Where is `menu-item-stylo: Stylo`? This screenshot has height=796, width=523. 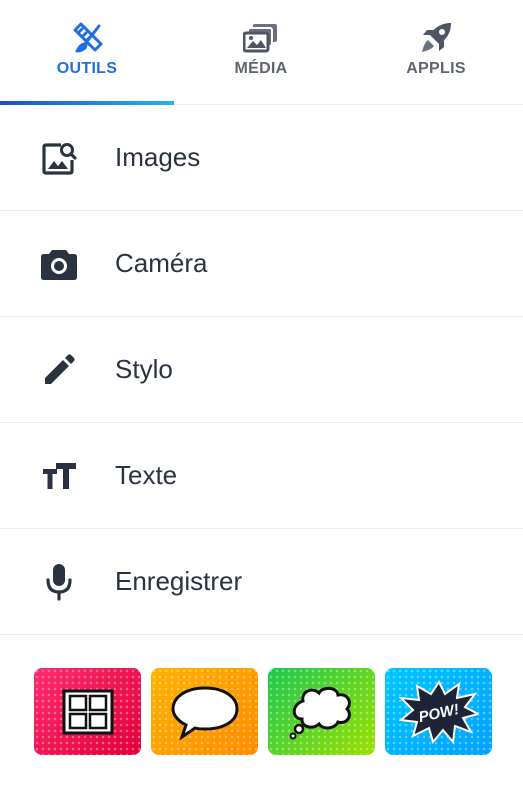
menu-item-stylo: Stylo is located at coordinates (261, 370).